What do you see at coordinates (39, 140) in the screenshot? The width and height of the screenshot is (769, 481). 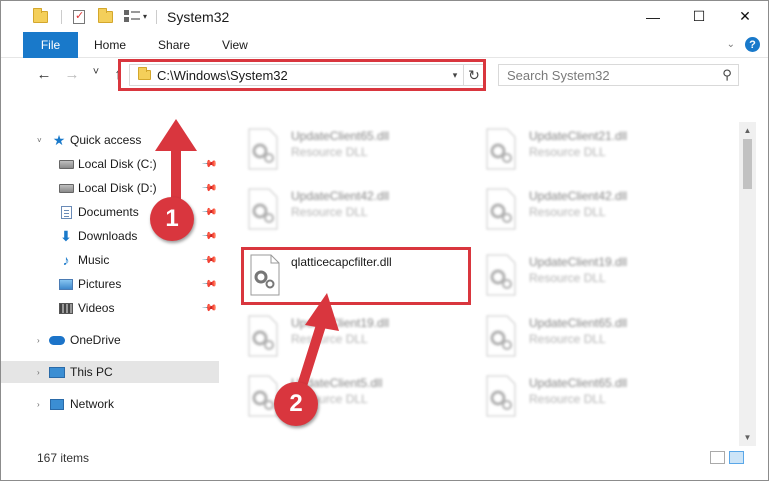 I see `expand-icon: ˅` at bounding box center [39, 140].